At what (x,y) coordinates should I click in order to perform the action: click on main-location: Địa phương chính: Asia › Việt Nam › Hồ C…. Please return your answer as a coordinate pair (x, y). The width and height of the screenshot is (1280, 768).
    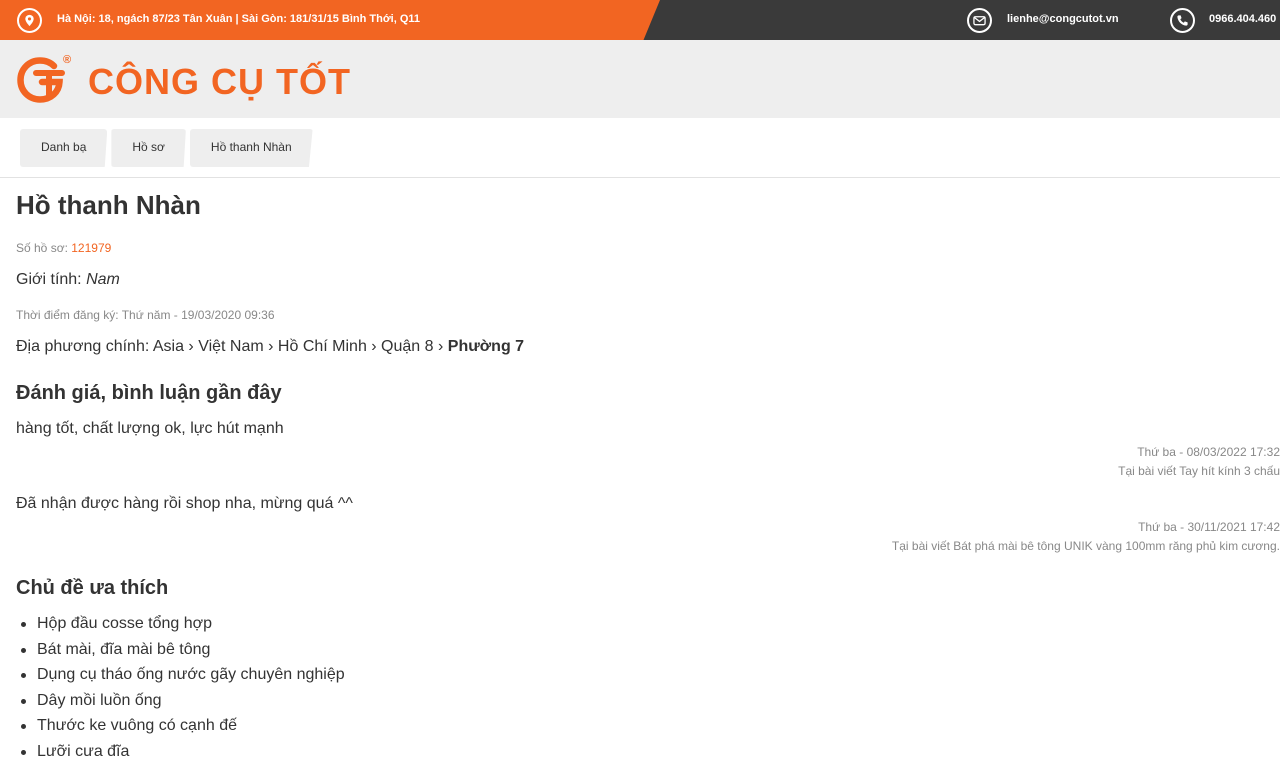
    Looking at the image, I should click on (270, 347).